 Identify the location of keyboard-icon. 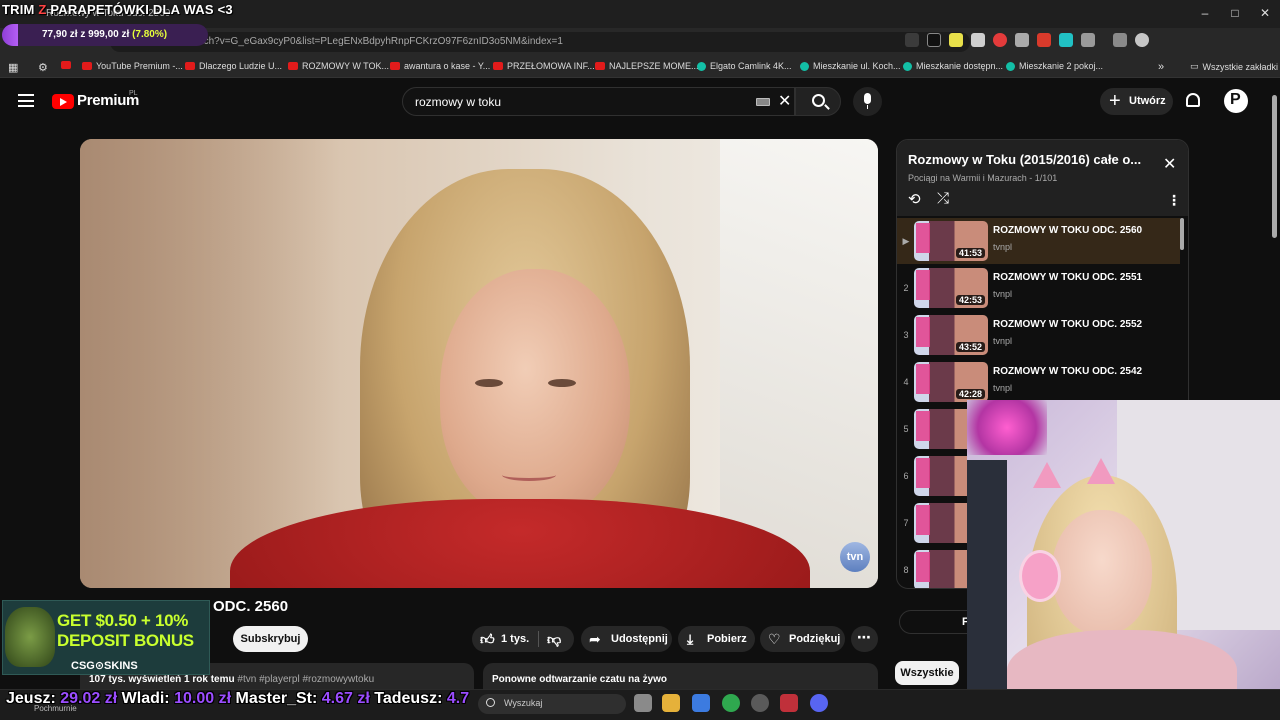
(763, 102).